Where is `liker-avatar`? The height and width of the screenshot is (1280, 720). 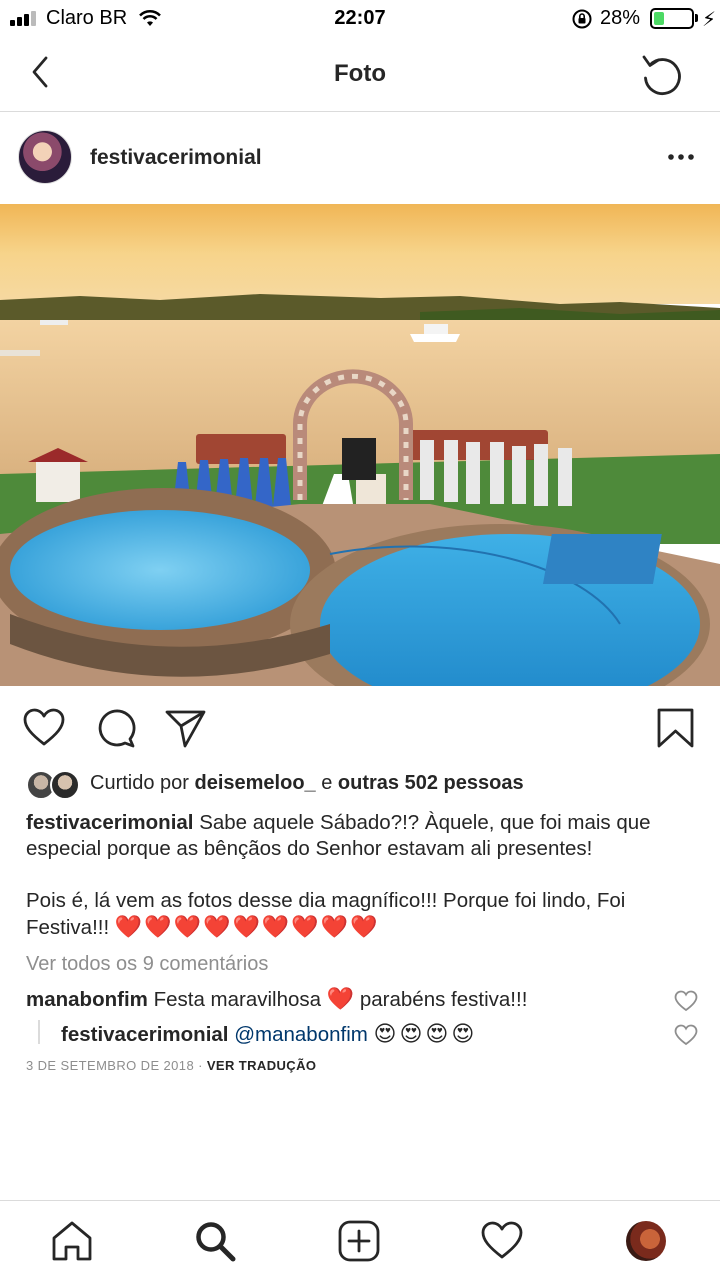
liker-avatar is located at coordinates (65, 785).